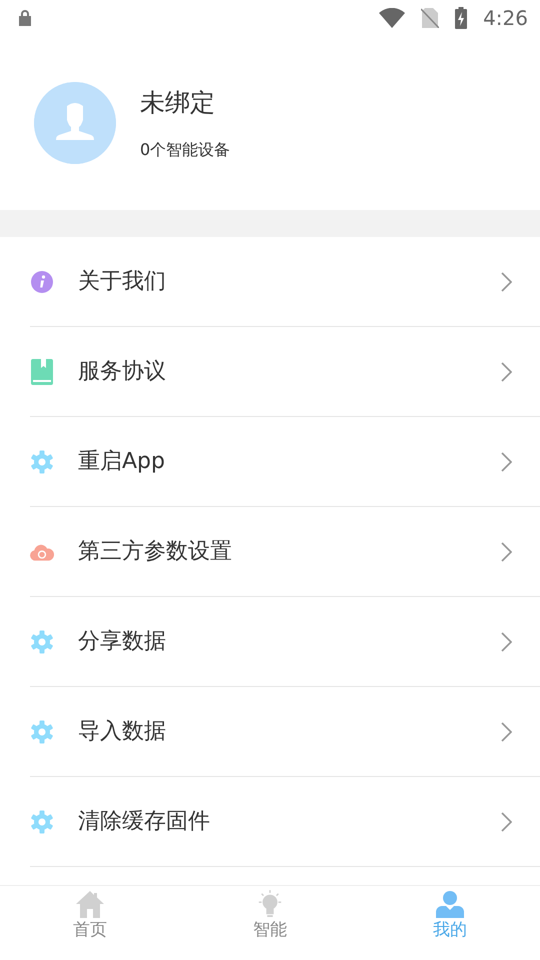 The image size is (540, 960). I want to click on avatar-icon, so click(75, 123).